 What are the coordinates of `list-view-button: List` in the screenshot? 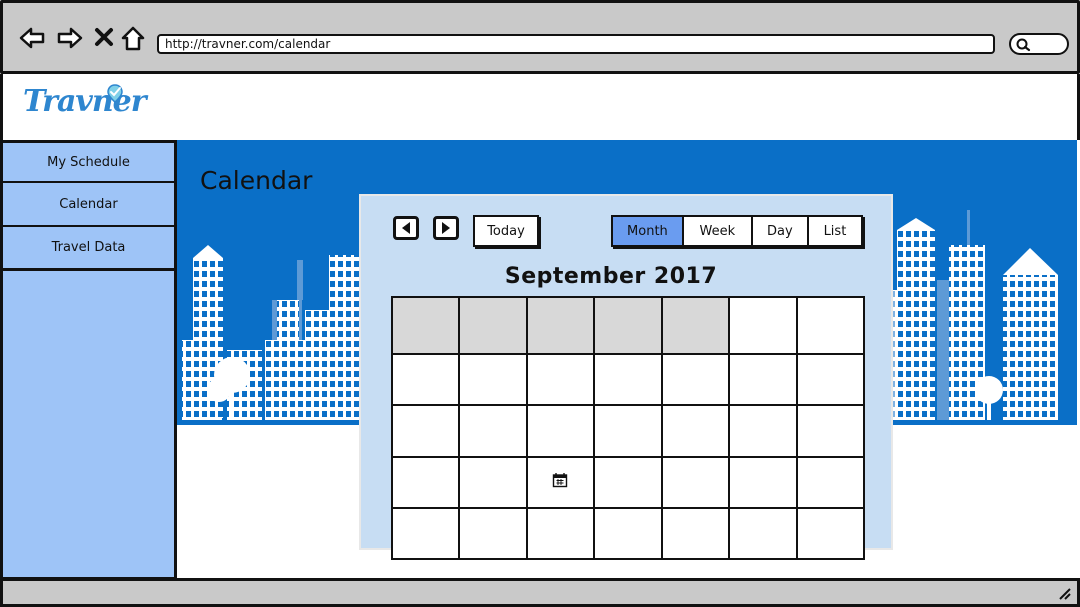 It's located at (834, 231).